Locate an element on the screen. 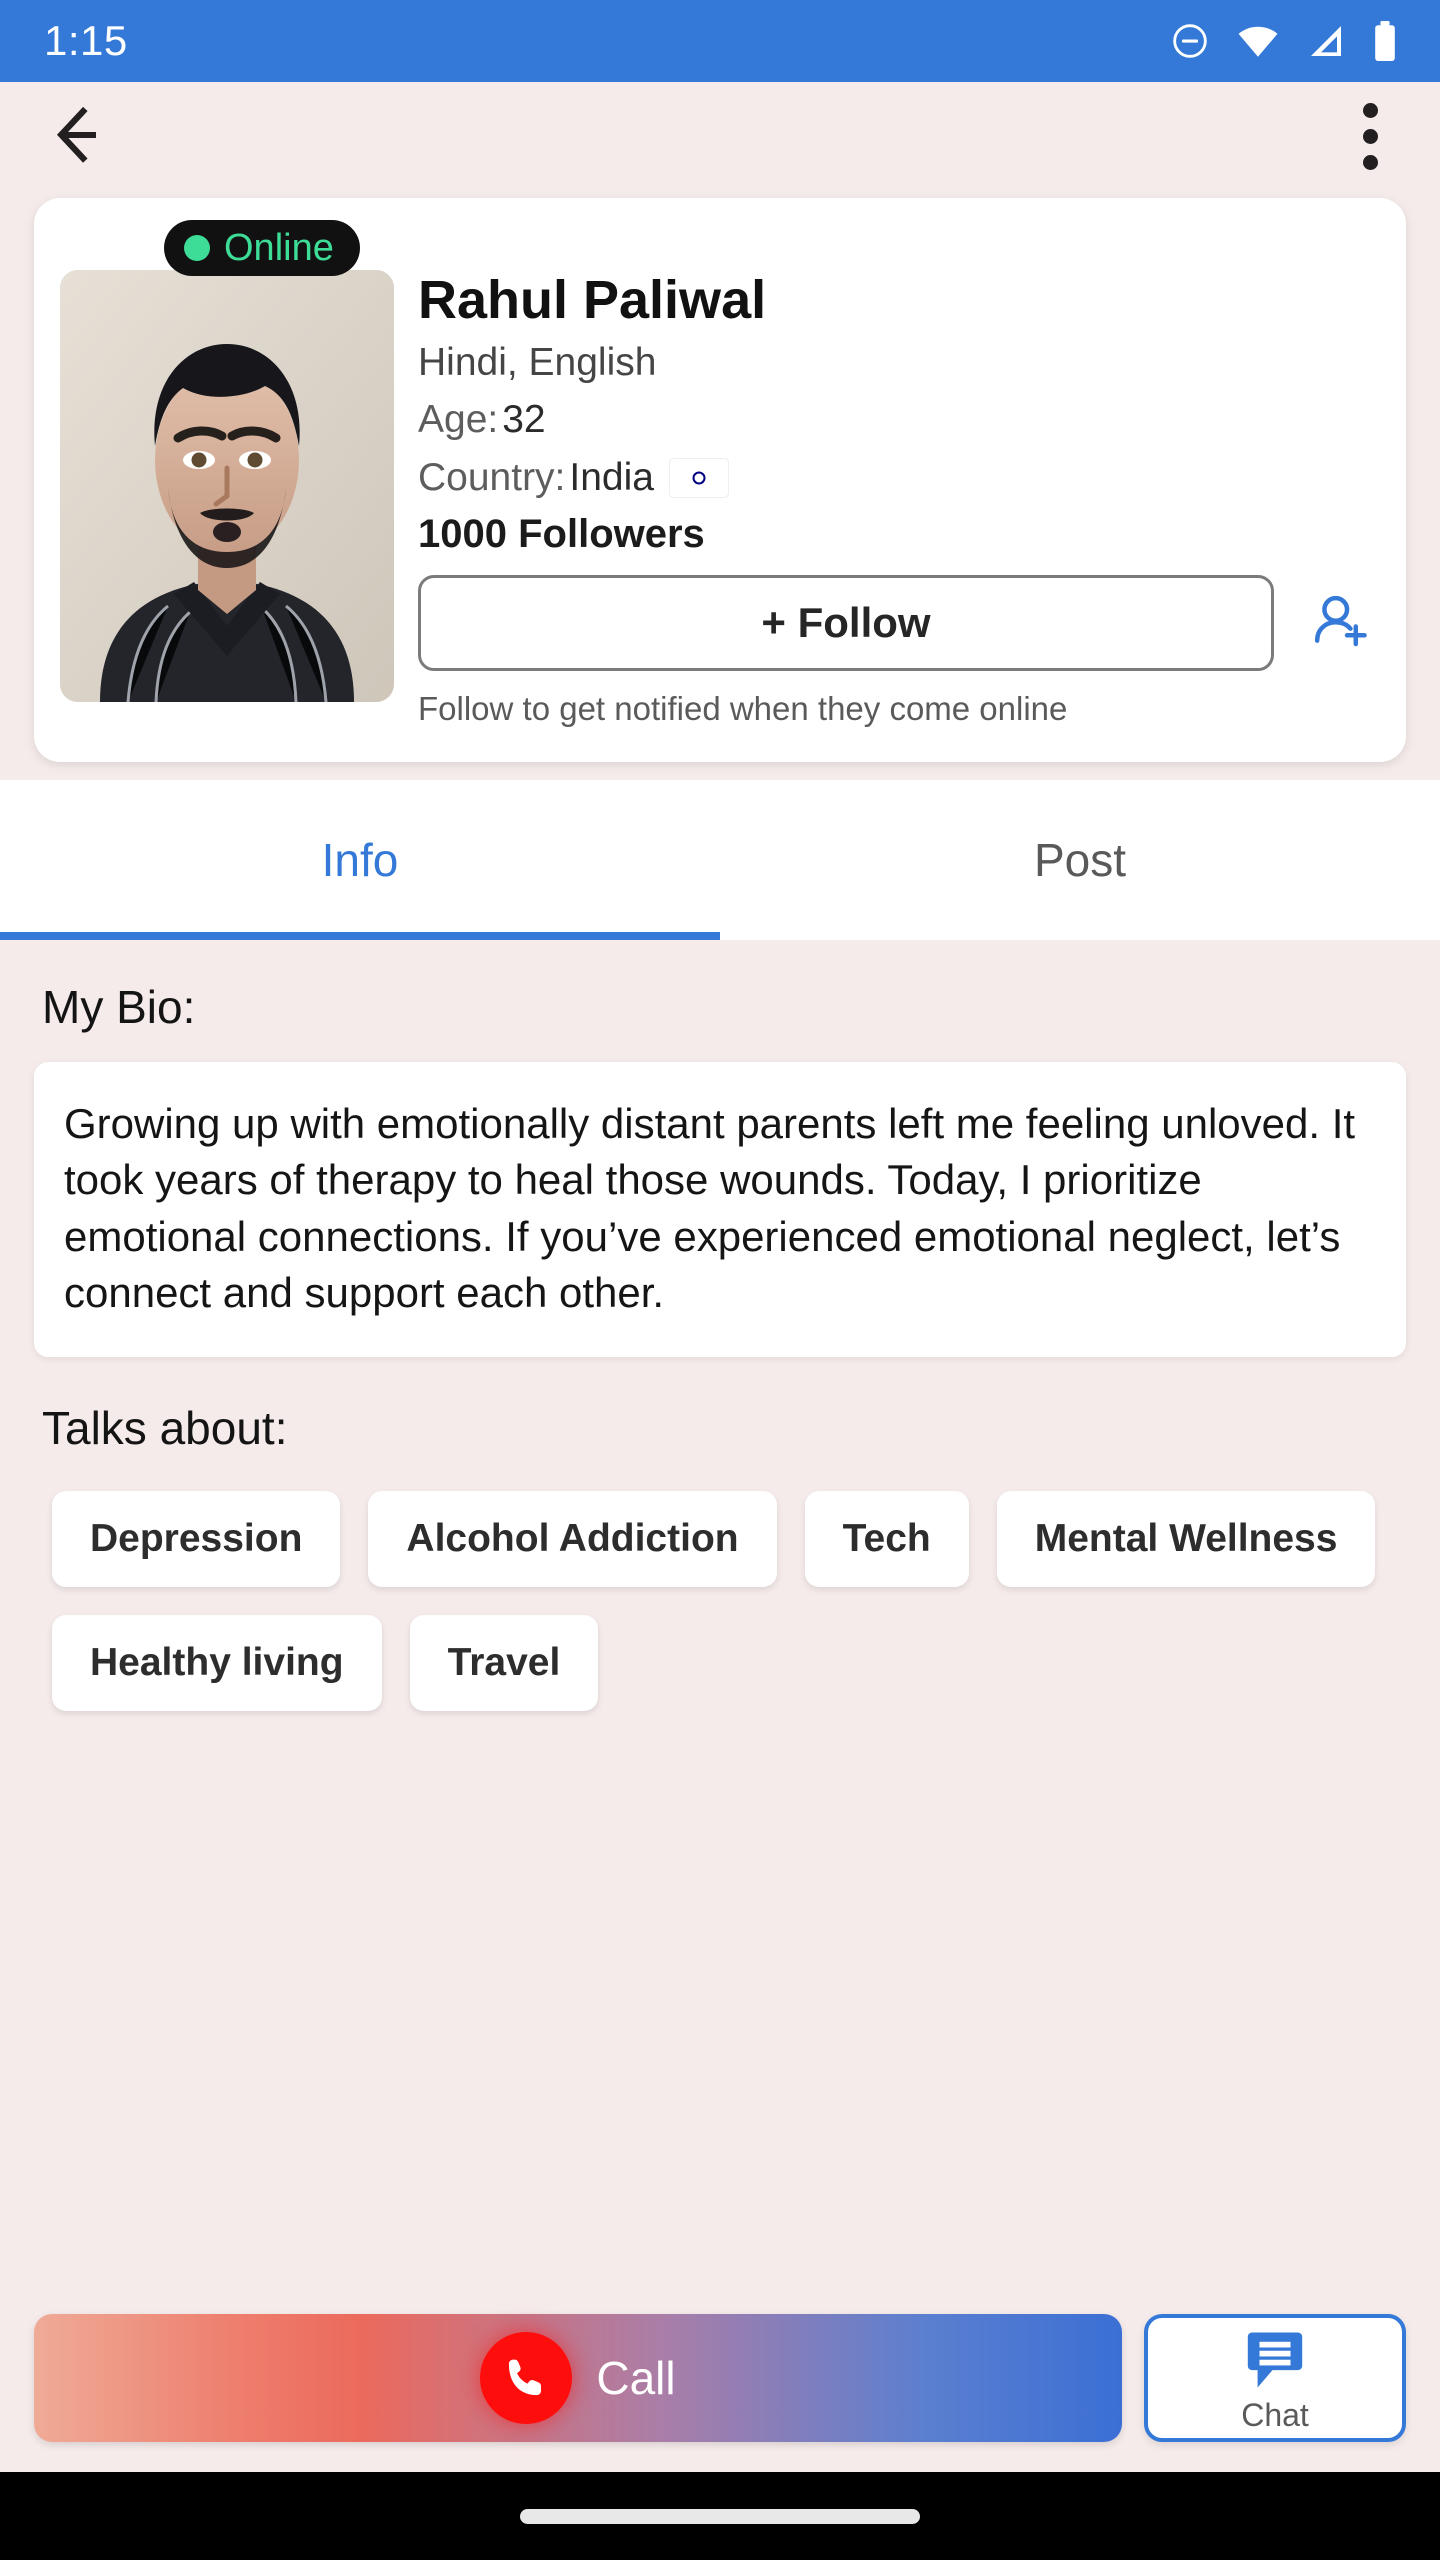 Image resolution: width=1440 pixels, height=2560 pixels. person-add-icon is located at coordinates (1340, 622).